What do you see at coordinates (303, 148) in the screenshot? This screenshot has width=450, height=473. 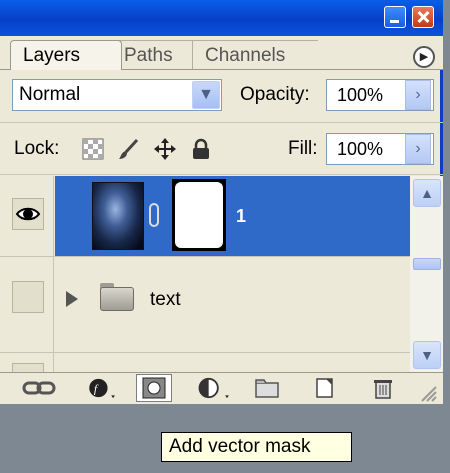 I see `fill-label: Fill:` at bounding box center [303, 148].